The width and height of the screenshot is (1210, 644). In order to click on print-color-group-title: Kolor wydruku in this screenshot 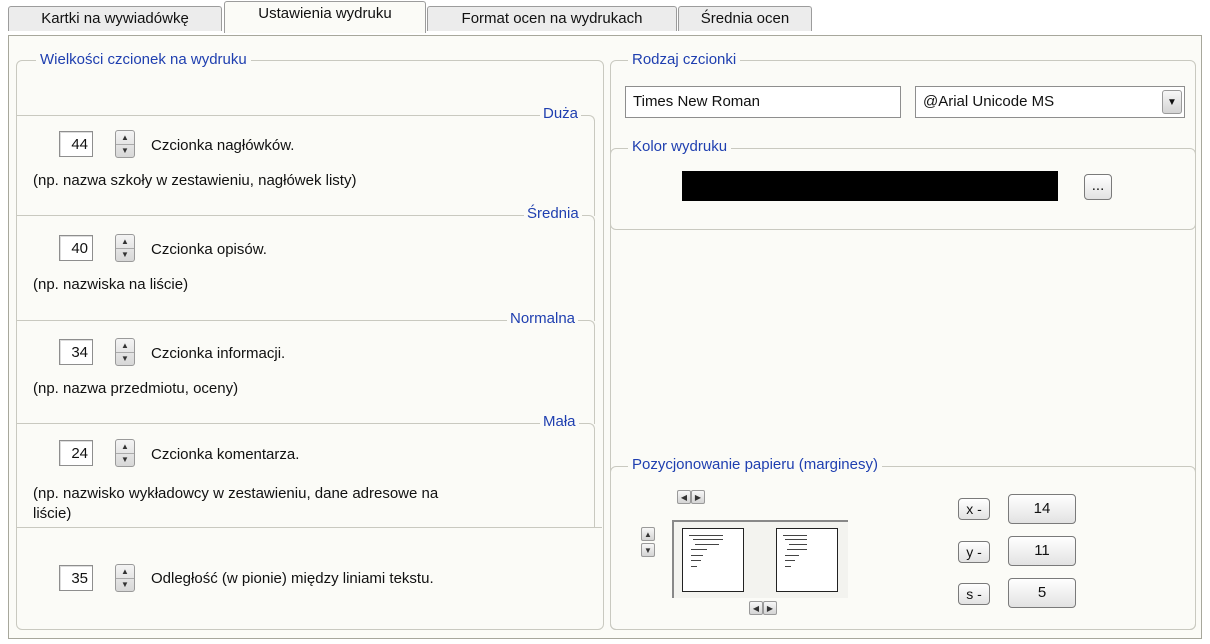, I will do `click(680, 146)`.